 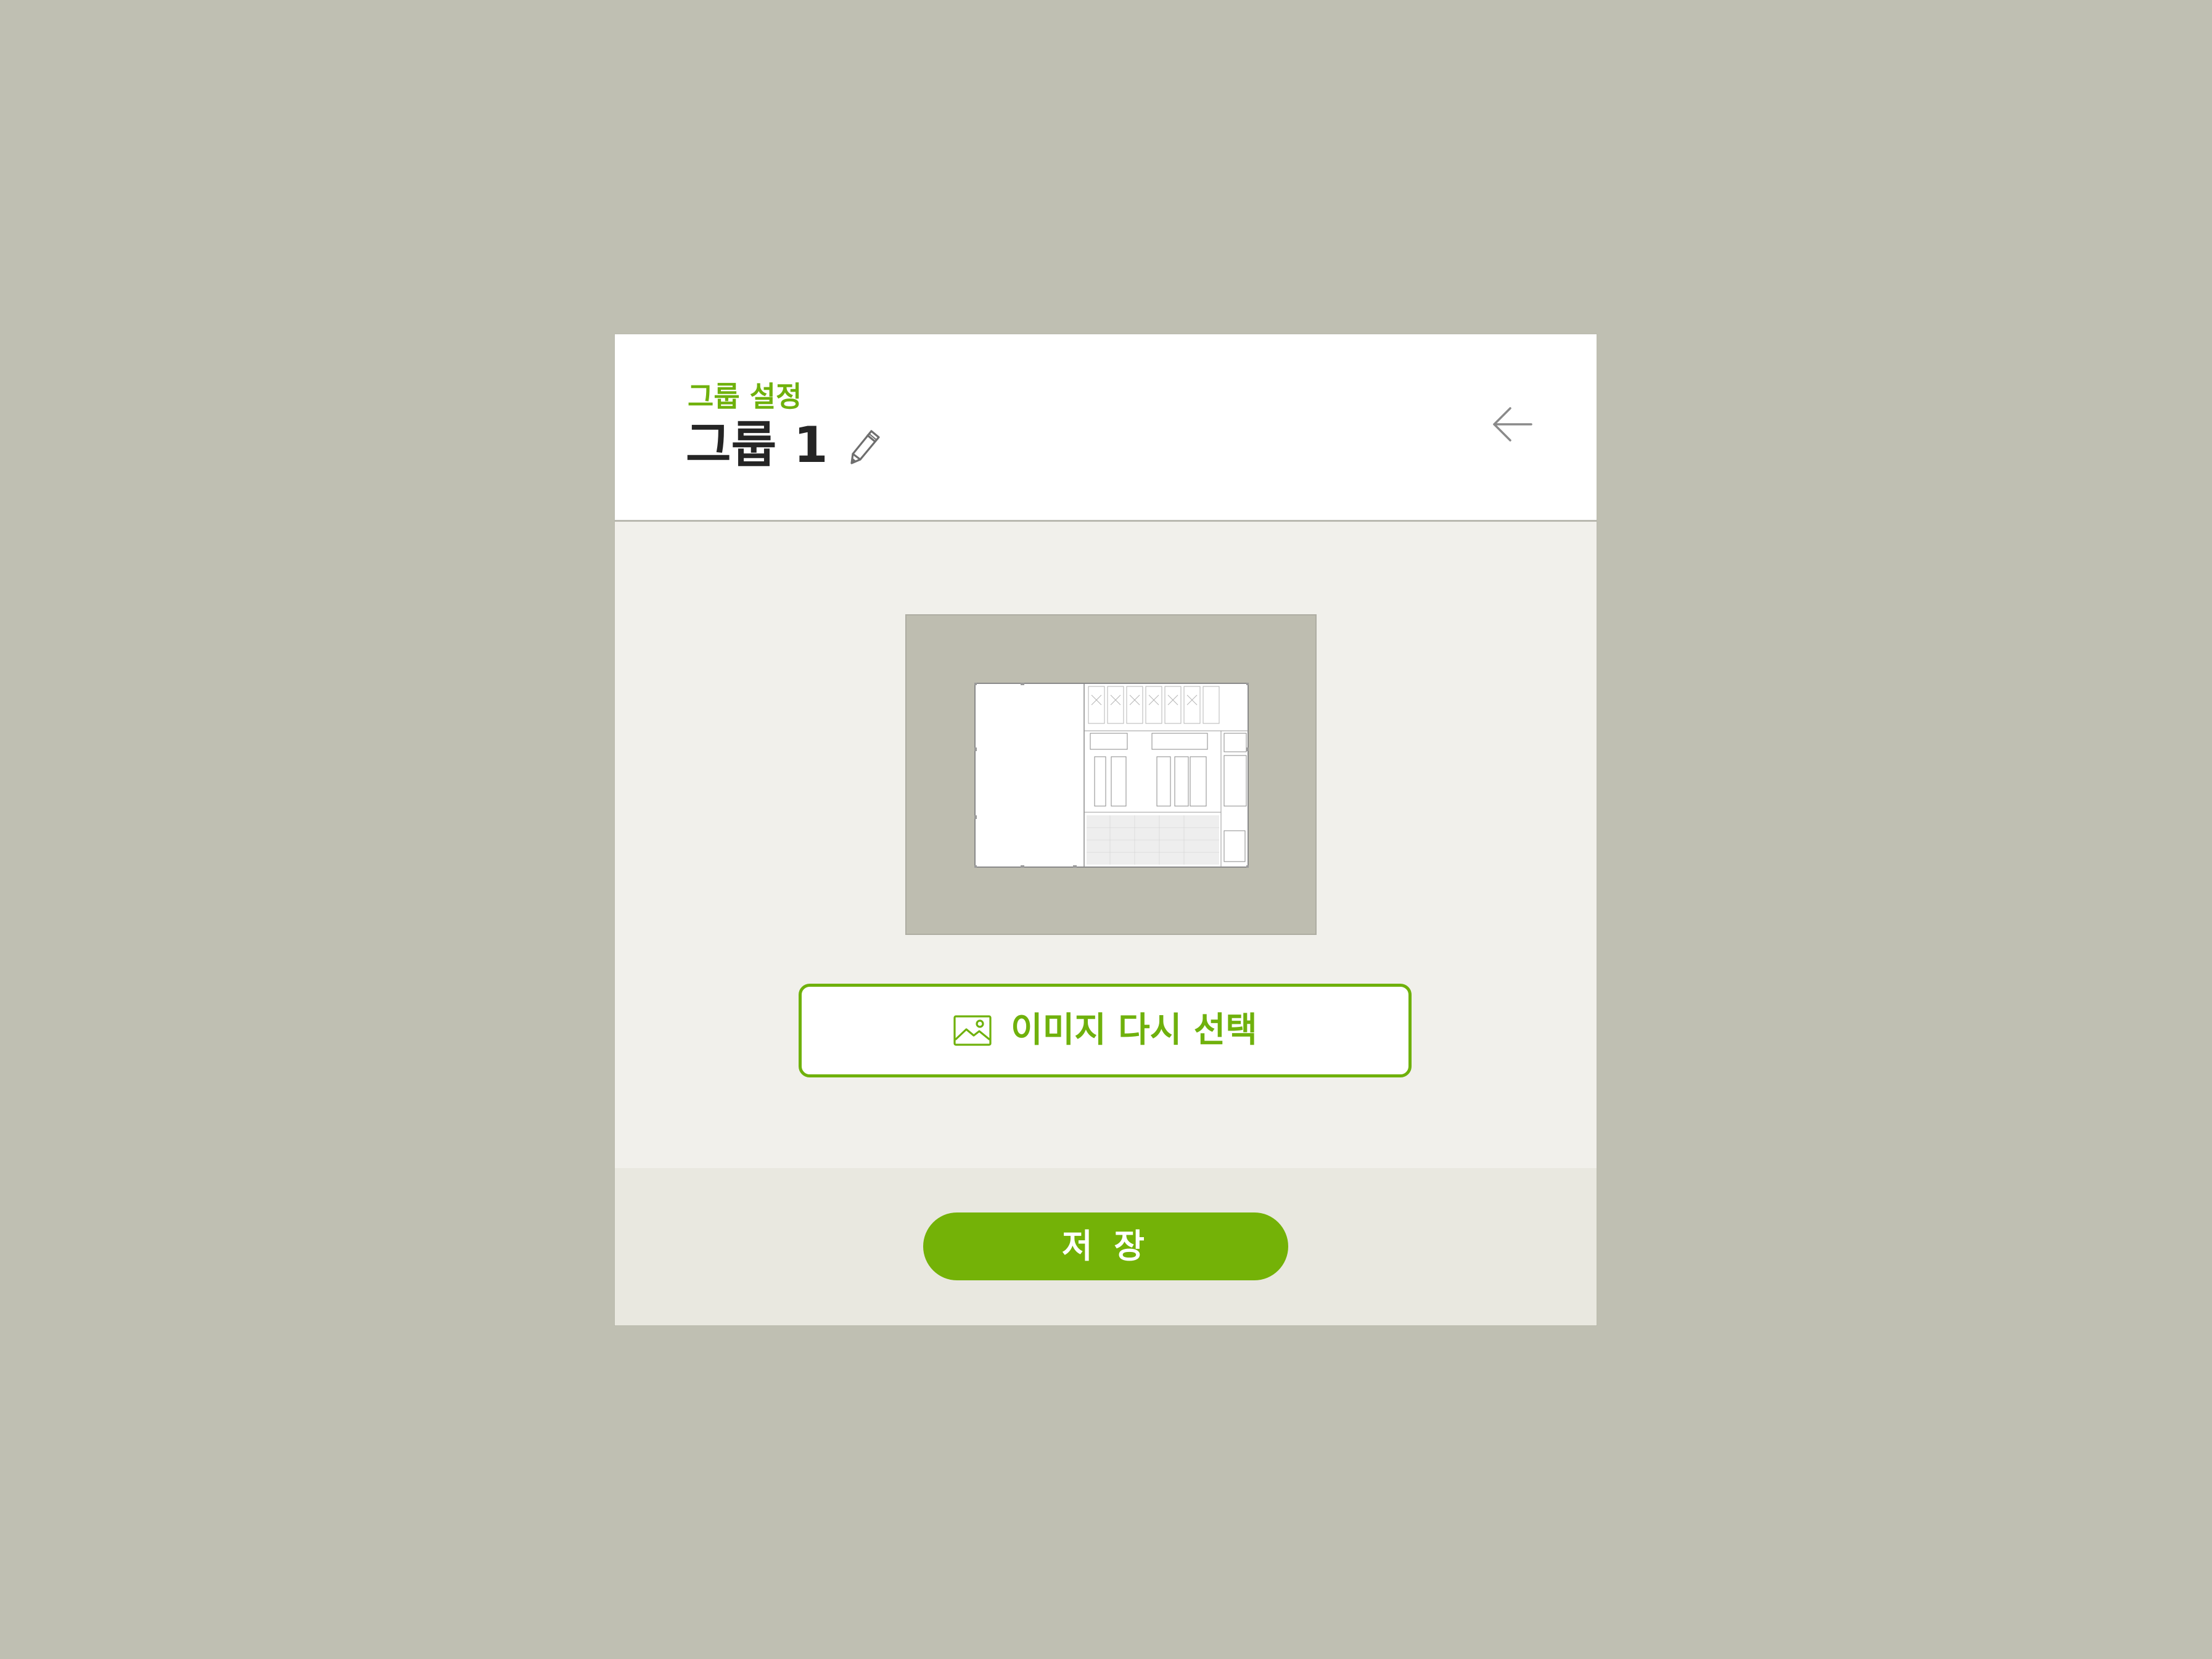 I want to click on floor-plan-image, so click(x=1111, y=775).